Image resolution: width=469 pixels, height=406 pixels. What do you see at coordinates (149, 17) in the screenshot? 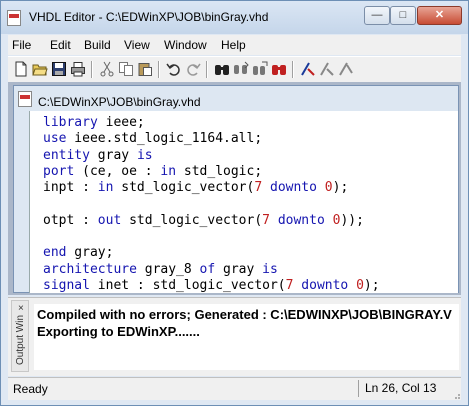
I see `window-title: VHDL Editor - C:\EDWinXP\JOB\binGray.vhd` at bounding box center [149, 17].